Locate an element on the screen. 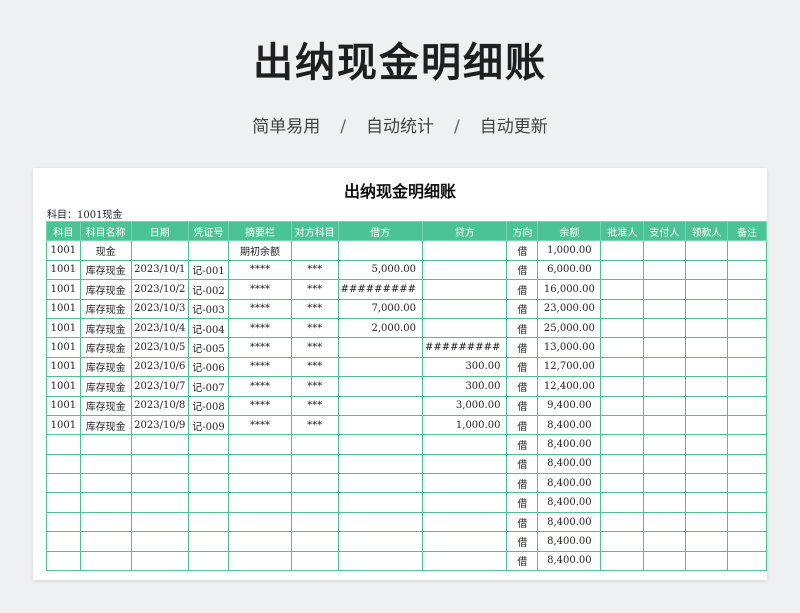  page-title: 出纳现金明细账 is located at coordinates (400, 63).